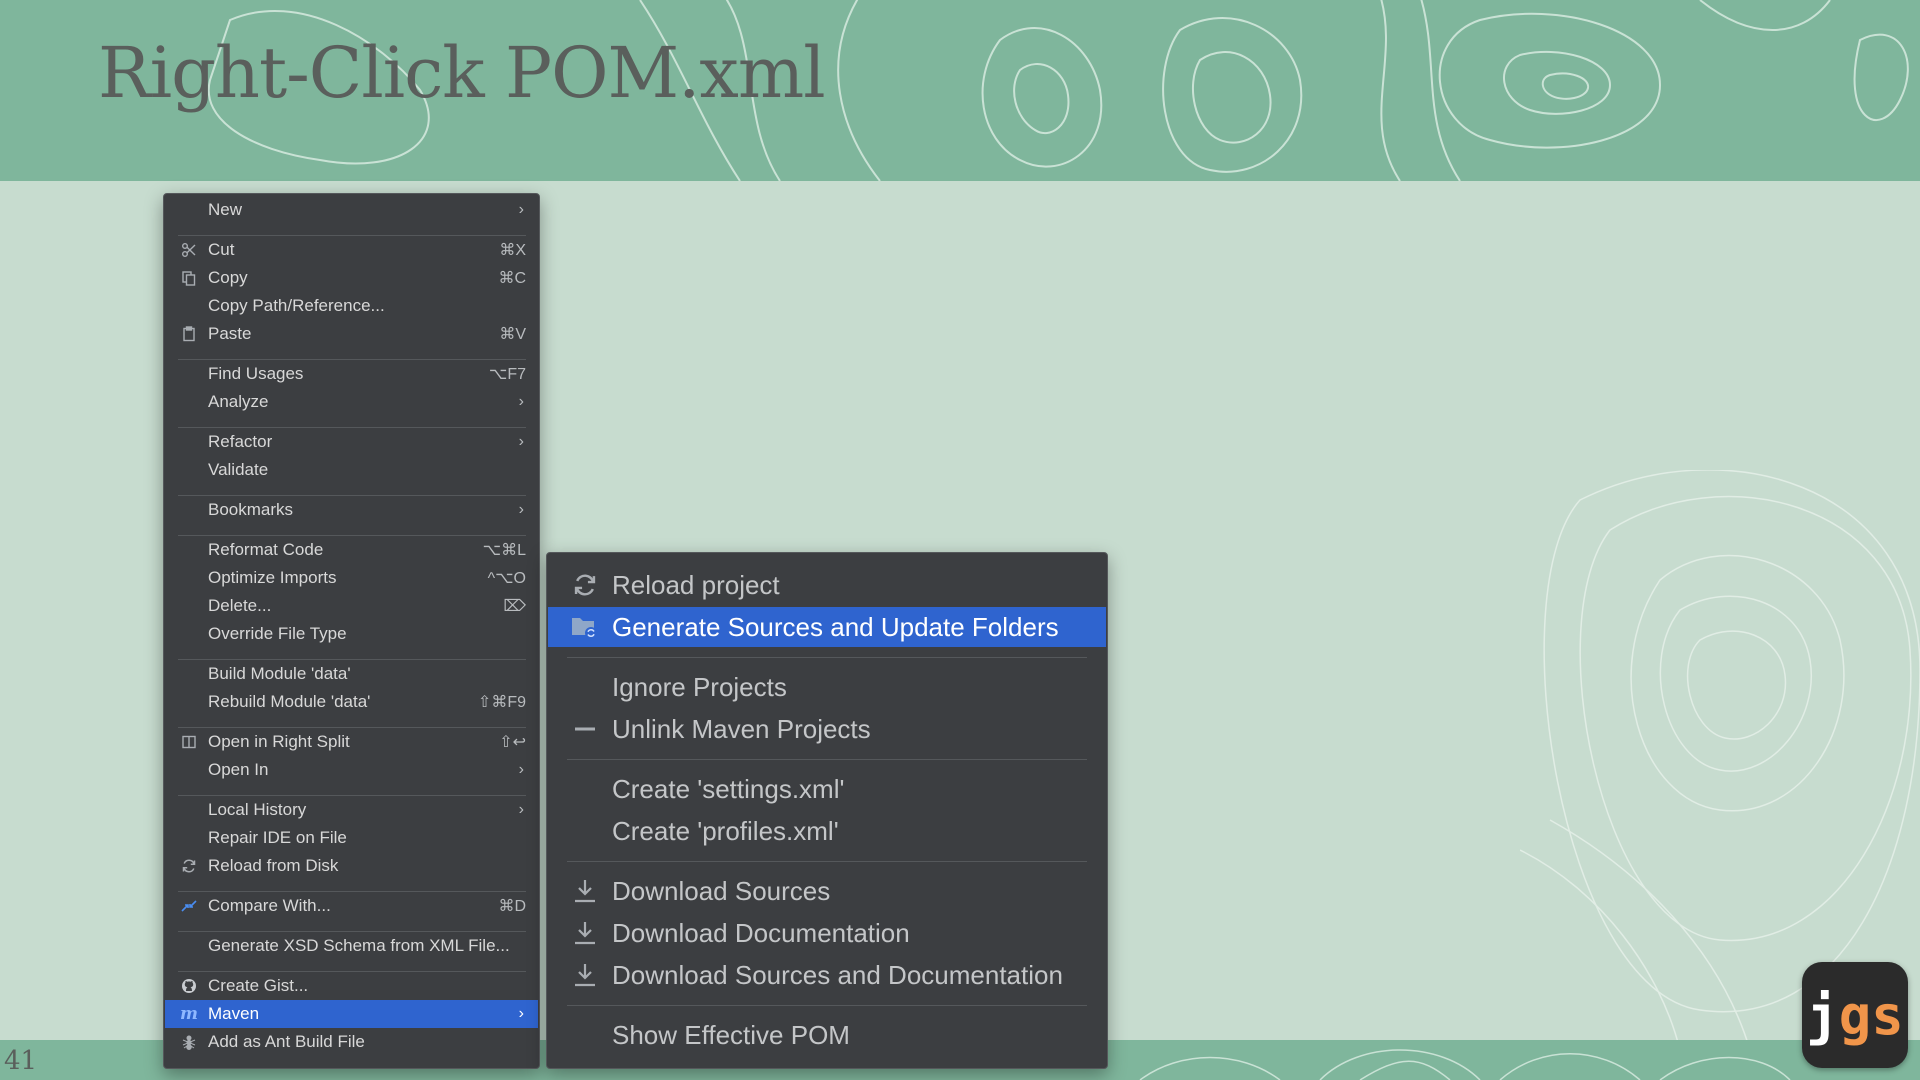  Describe the element at coordinates (827, 687) in the screenshot. I see `submenu-item-ignore-projects: Ignore Projects` at that location.